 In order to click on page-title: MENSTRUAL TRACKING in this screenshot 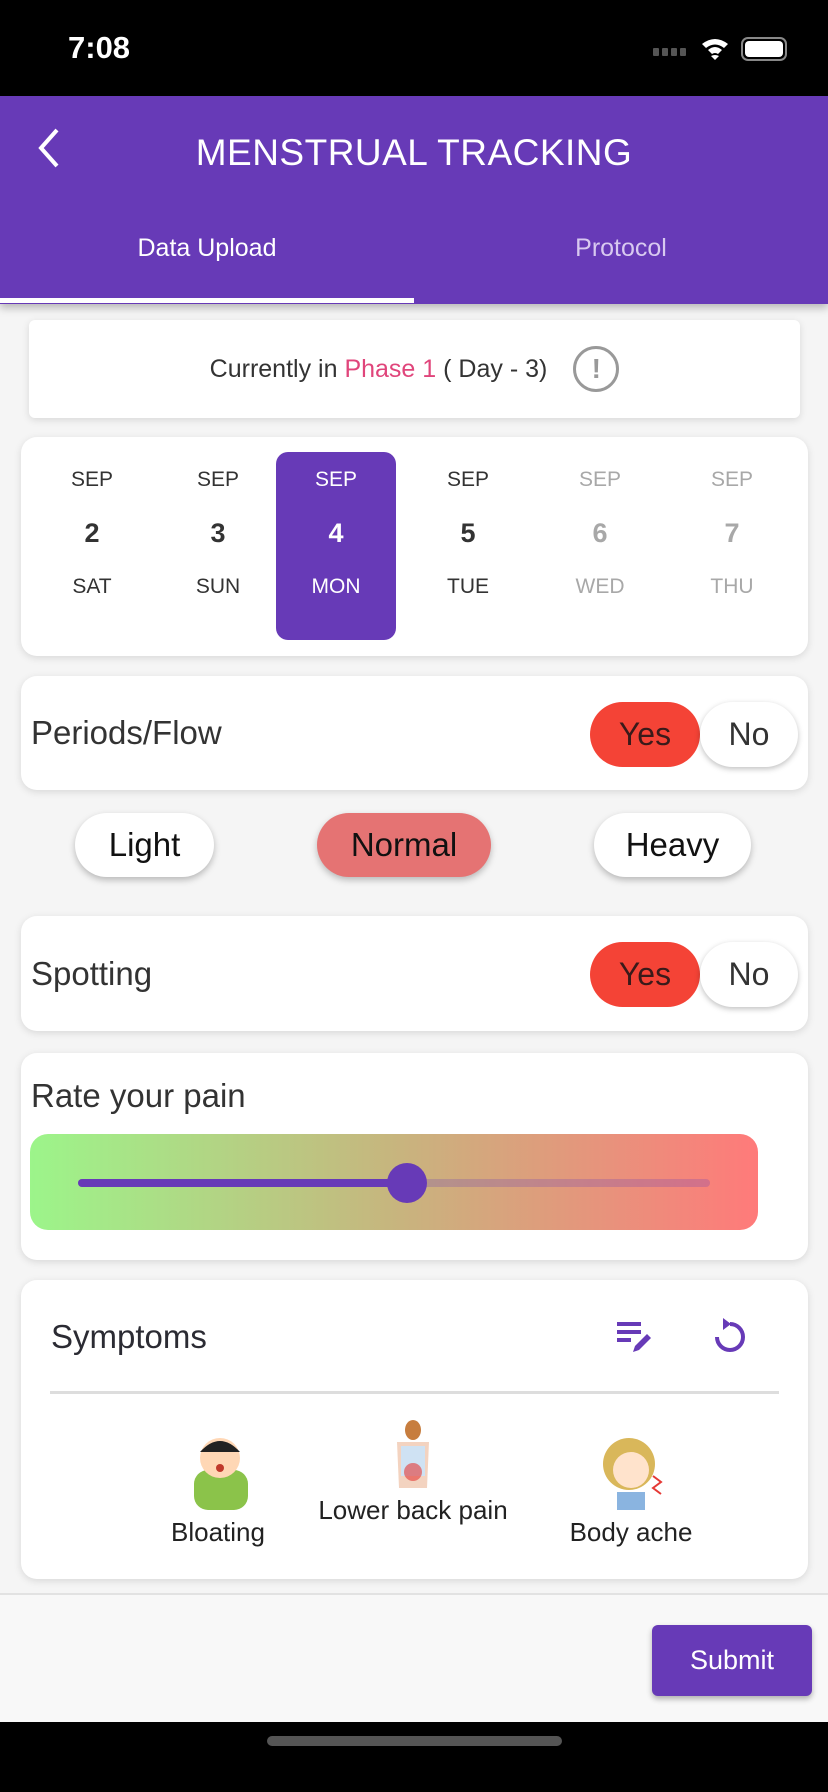, I will do `click(414, 152)`.